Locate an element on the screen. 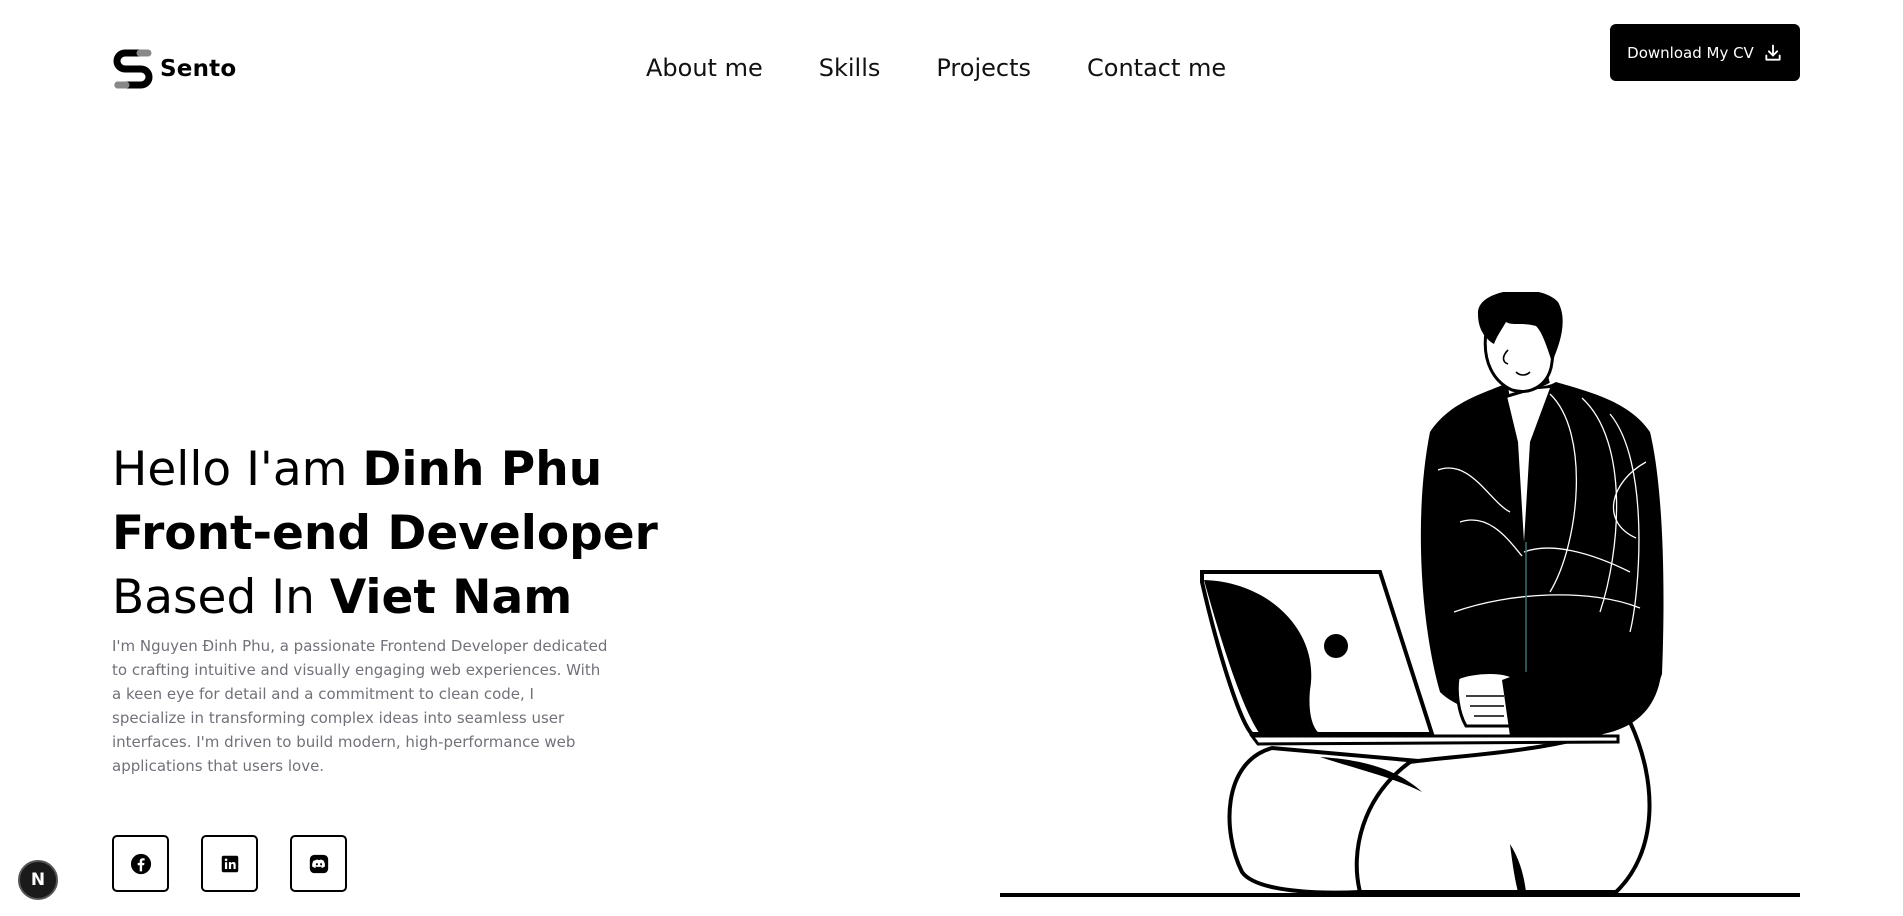 This screenshot has width=1903, height=916. discord-button is located at coordinates (318, 863).